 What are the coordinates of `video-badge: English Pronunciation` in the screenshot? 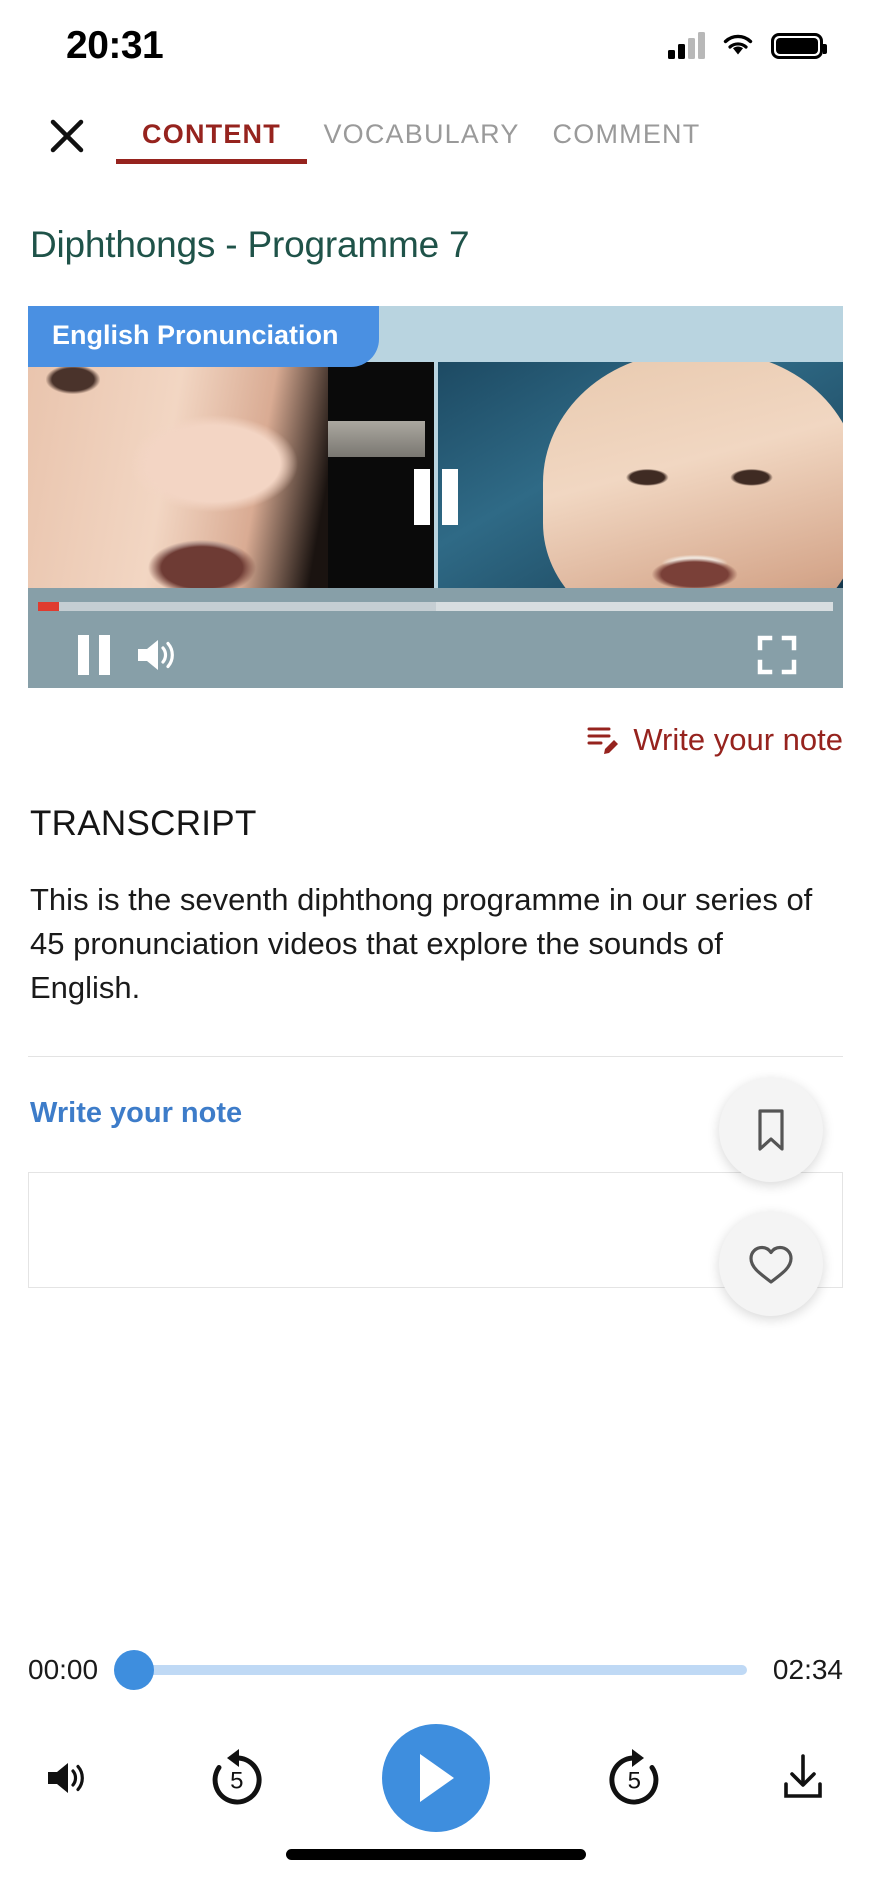 It's located at (203, 336).